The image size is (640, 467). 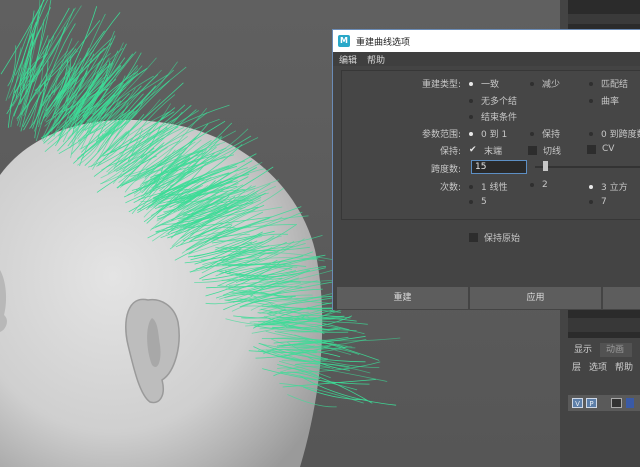 What do you see at coordinates (441, 85) in the screenshot?
I see `rebuild-type-label: 重建类型:` at bounding box center [441, 85].